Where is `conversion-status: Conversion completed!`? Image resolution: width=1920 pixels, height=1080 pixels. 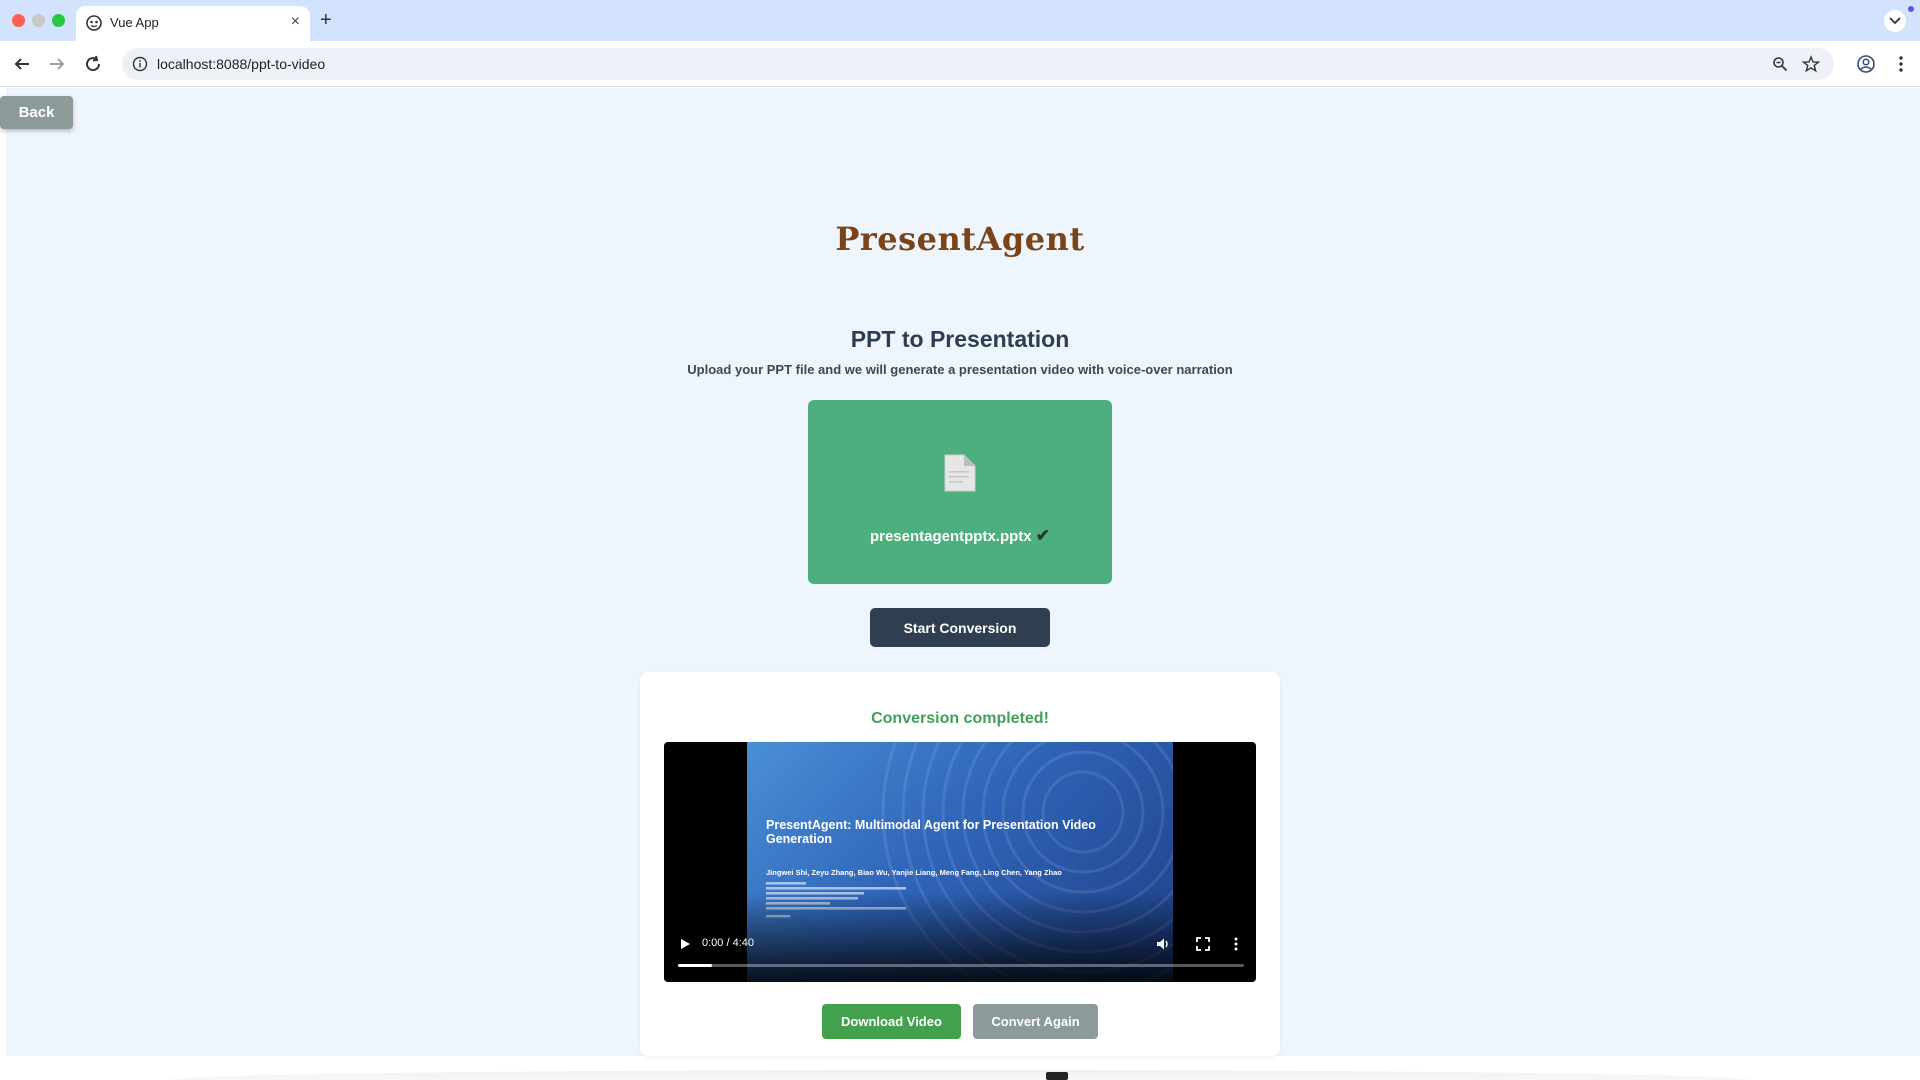
conversion-status: Conversion completed! is located at coordinates (960, 718).